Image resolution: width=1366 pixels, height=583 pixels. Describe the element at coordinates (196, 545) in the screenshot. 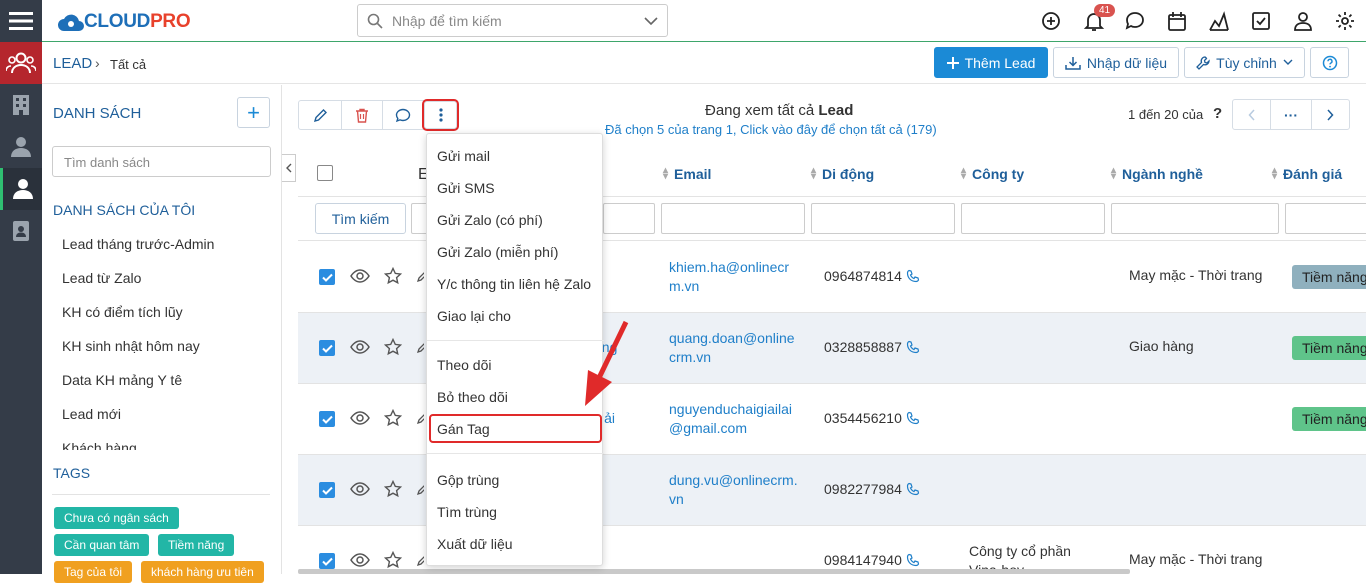

I see `tag-chip: Tiềm năng` at that location.